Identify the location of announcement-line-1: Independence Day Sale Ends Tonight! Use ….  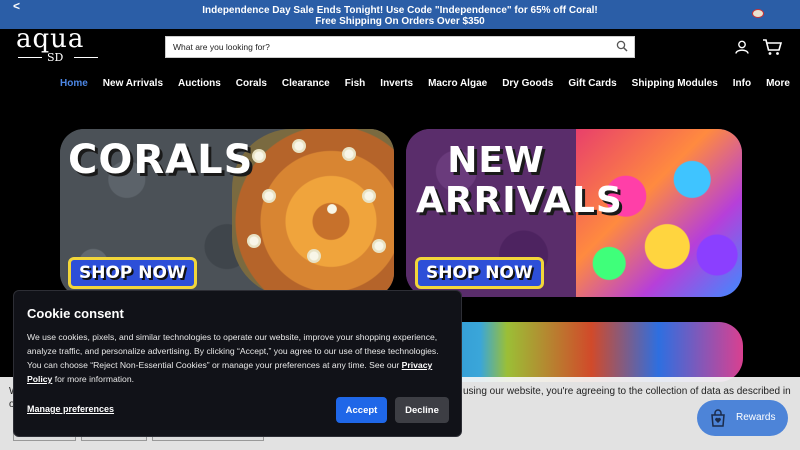
(400, 10).